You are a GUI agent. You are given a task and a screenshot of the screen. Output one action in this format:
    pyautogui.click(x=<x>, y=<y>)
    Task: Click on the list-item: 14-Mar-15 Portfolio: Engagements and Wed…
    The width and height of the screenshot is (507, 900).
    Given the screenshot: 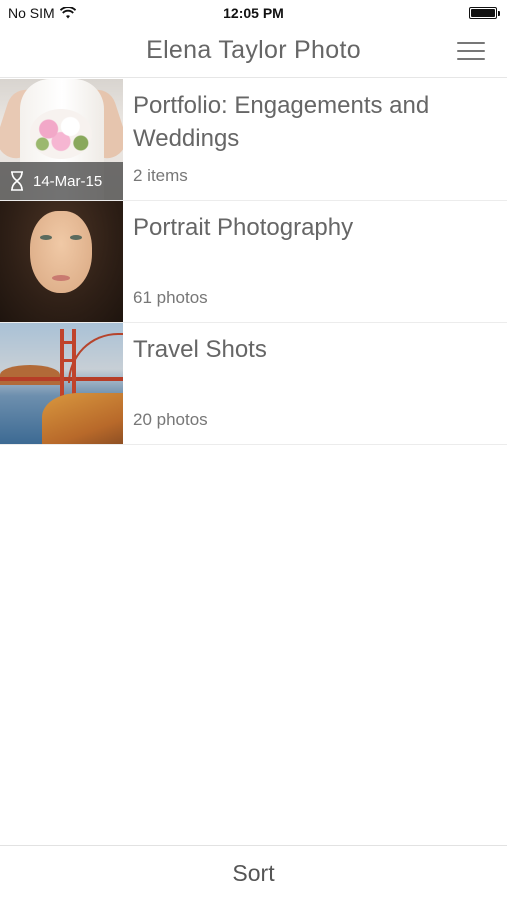 What is the action you would take?
    pyautogui.click(x=253, y=140)
    